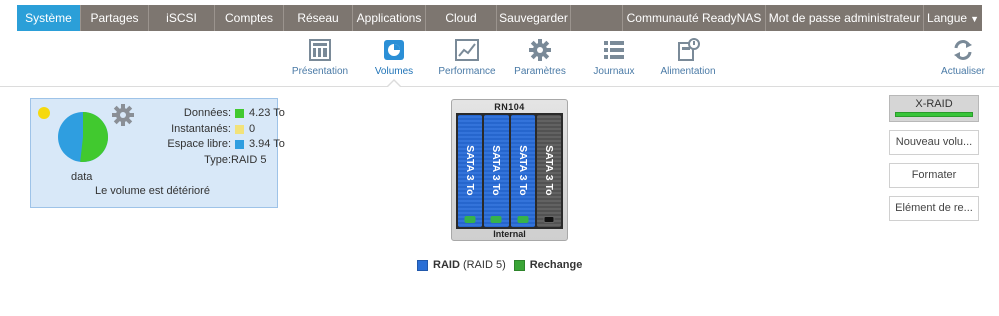 The height and width of the screenshot is (316, 999). What do you see at coordinates (974, 19) in the screenshot?
I see `caret-down-icon: ▼` at bounding box center [974, 19].